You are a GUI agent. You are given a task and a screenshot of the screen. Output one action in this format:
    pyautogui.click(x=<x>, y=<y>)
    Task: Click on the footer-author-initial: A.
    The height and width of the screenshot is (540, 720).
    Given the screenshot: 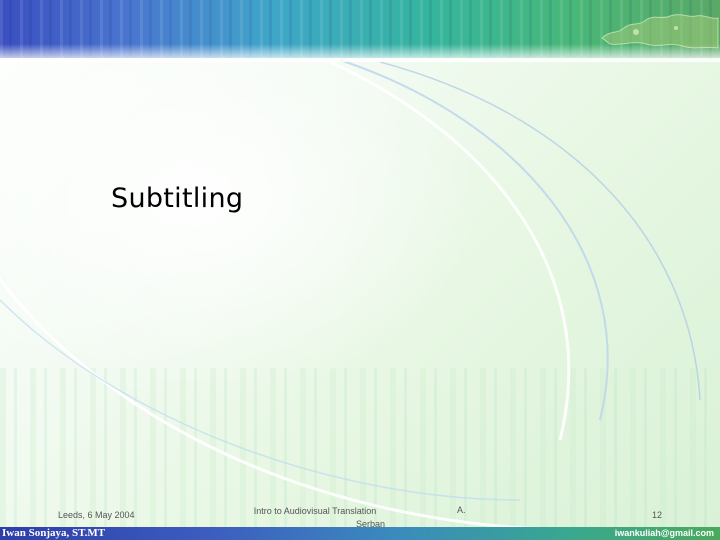 What is the action you would take?
    pyautogui.click(x=461, y=510)
    